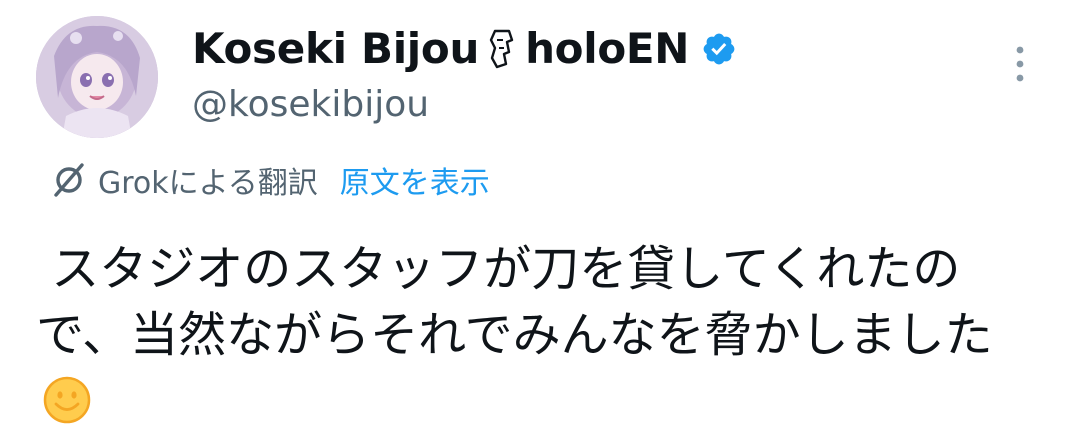  What do you see at coordinates (1020, 64) in the screenshot?
I see `more-vertical-icon` at bounding box center [1020, 64].